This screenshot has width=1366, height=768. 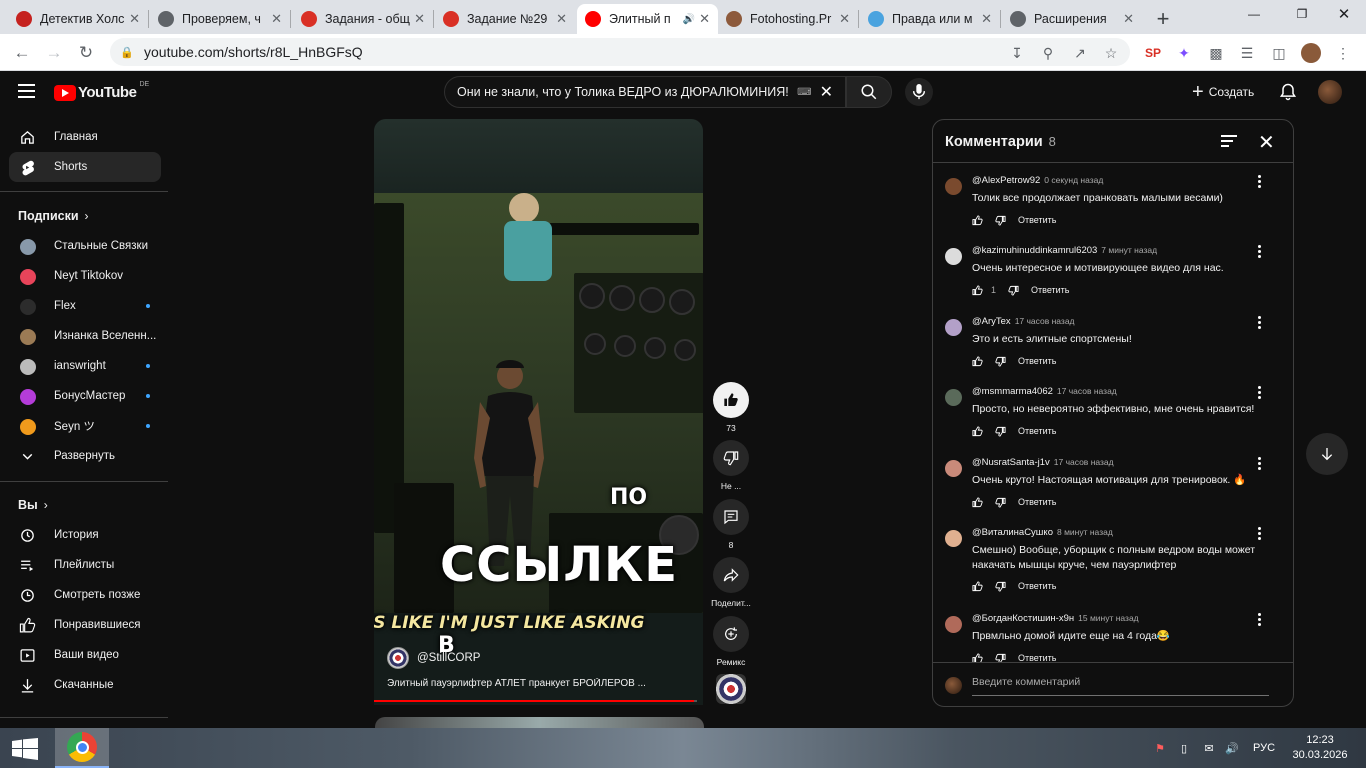 What do you see at coordinates (1111, 53) in the screenshot?
I see `bookmark-star-icon: ☆` at bounding box center [1111, 53].